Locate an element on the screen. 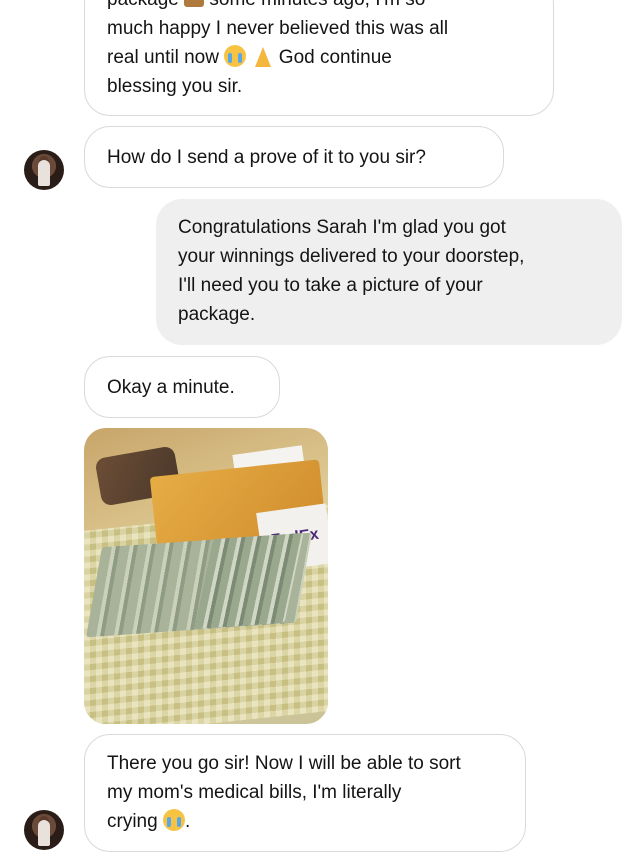 The height and width of the screenshot is (853, 640). message-line: Congratulations Sarah I'm glad you got is located at coordinates (342, 227).